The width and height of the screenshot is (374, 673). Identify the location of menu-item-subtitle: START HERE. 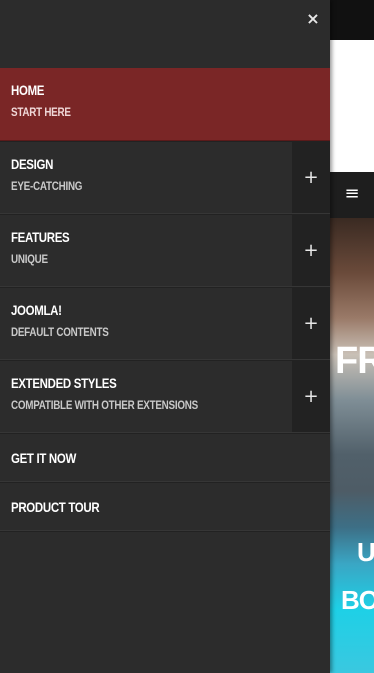
(41, 112).